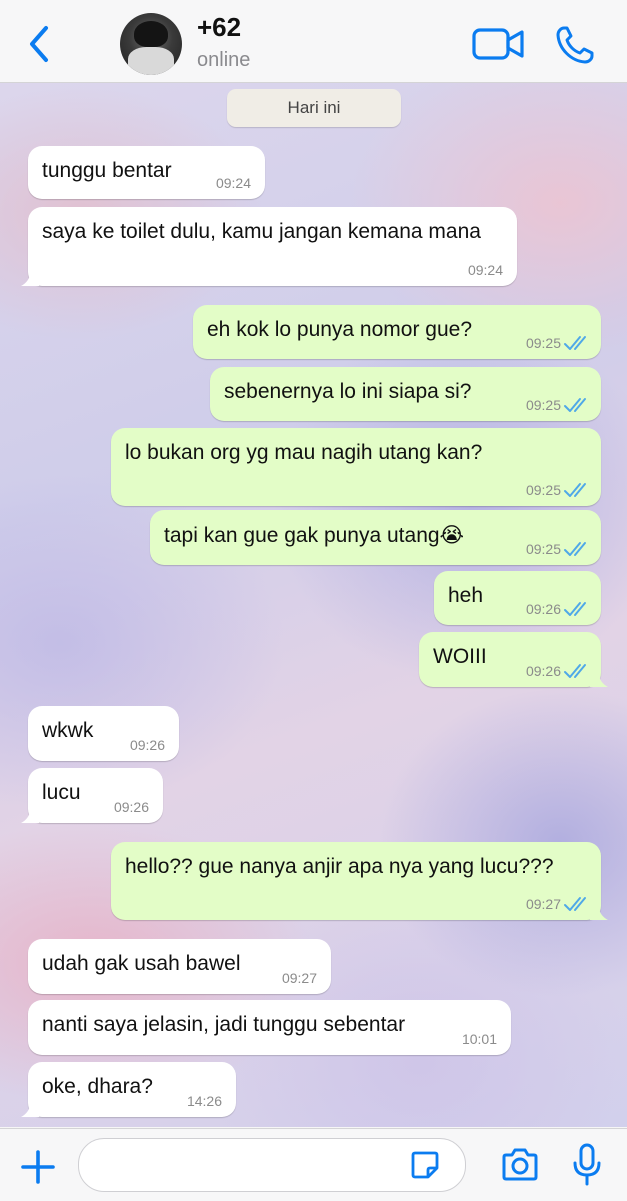 The width and height of the screenshot is (627, 1201). I want to click on composer-bar, so click(313, 1164).